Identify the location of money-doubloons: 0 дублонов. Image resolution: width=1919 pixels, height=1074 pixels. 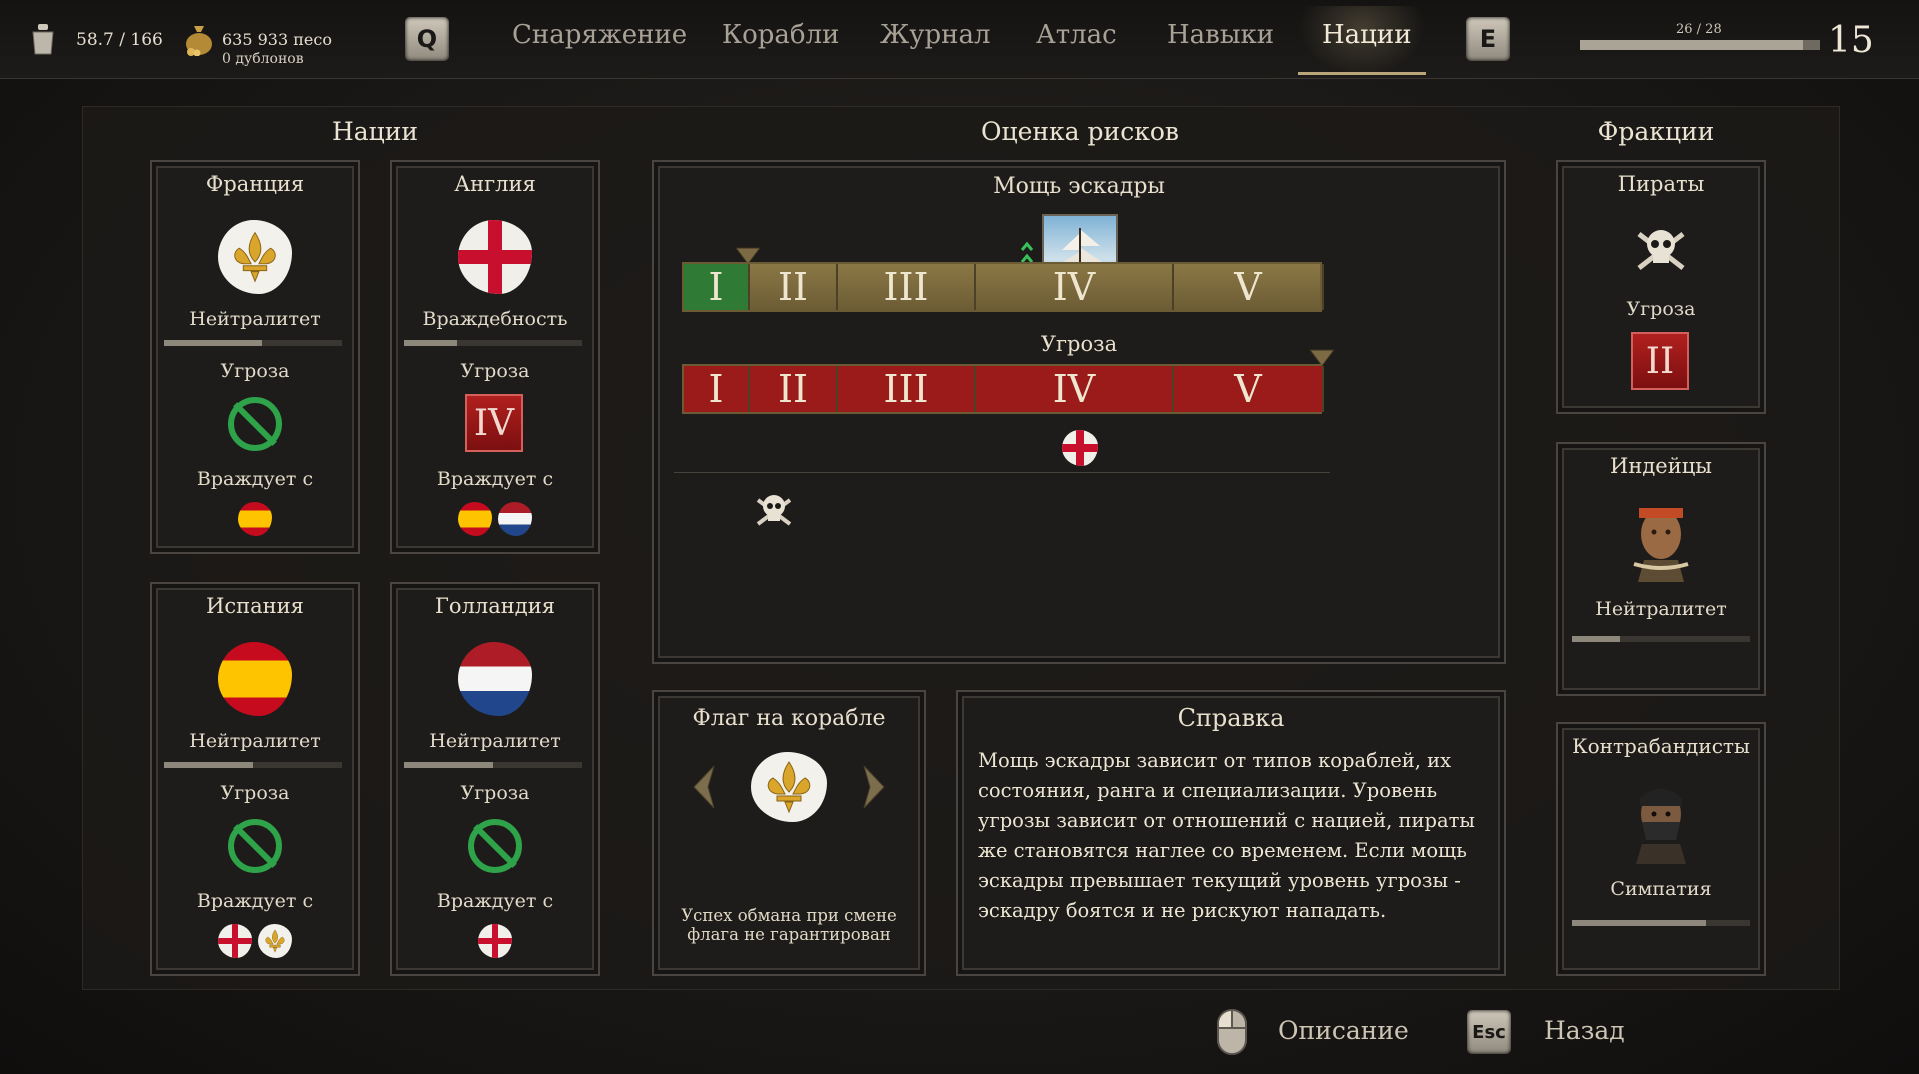
(263, 59).